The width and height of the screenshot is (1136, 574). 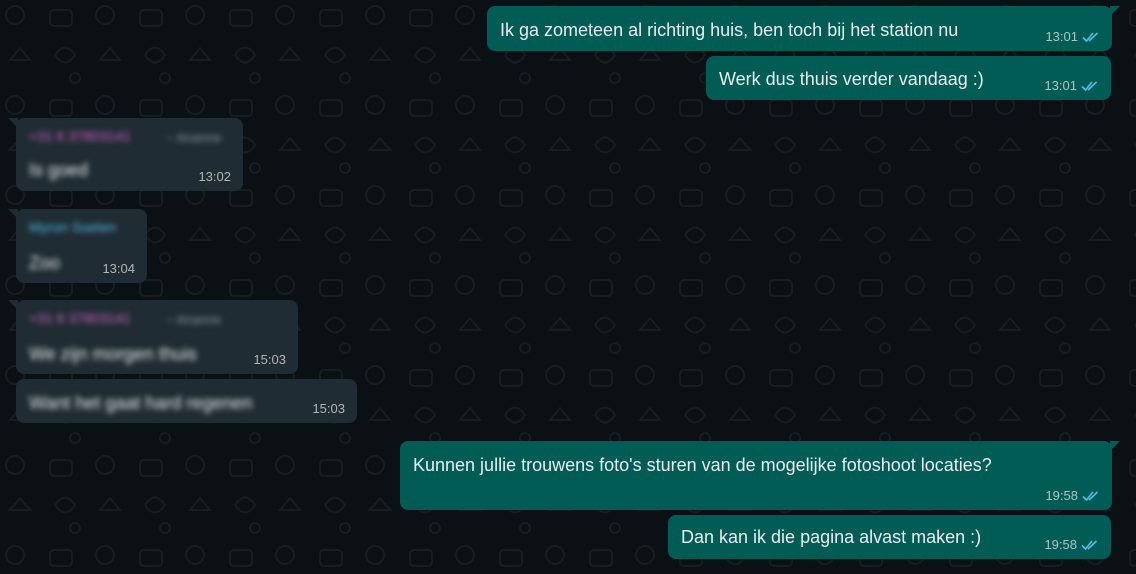 What do you see at coordinates (59, 170) in the screenshot?
I see `message-text: Is goed` at bounding box center [59, 170].